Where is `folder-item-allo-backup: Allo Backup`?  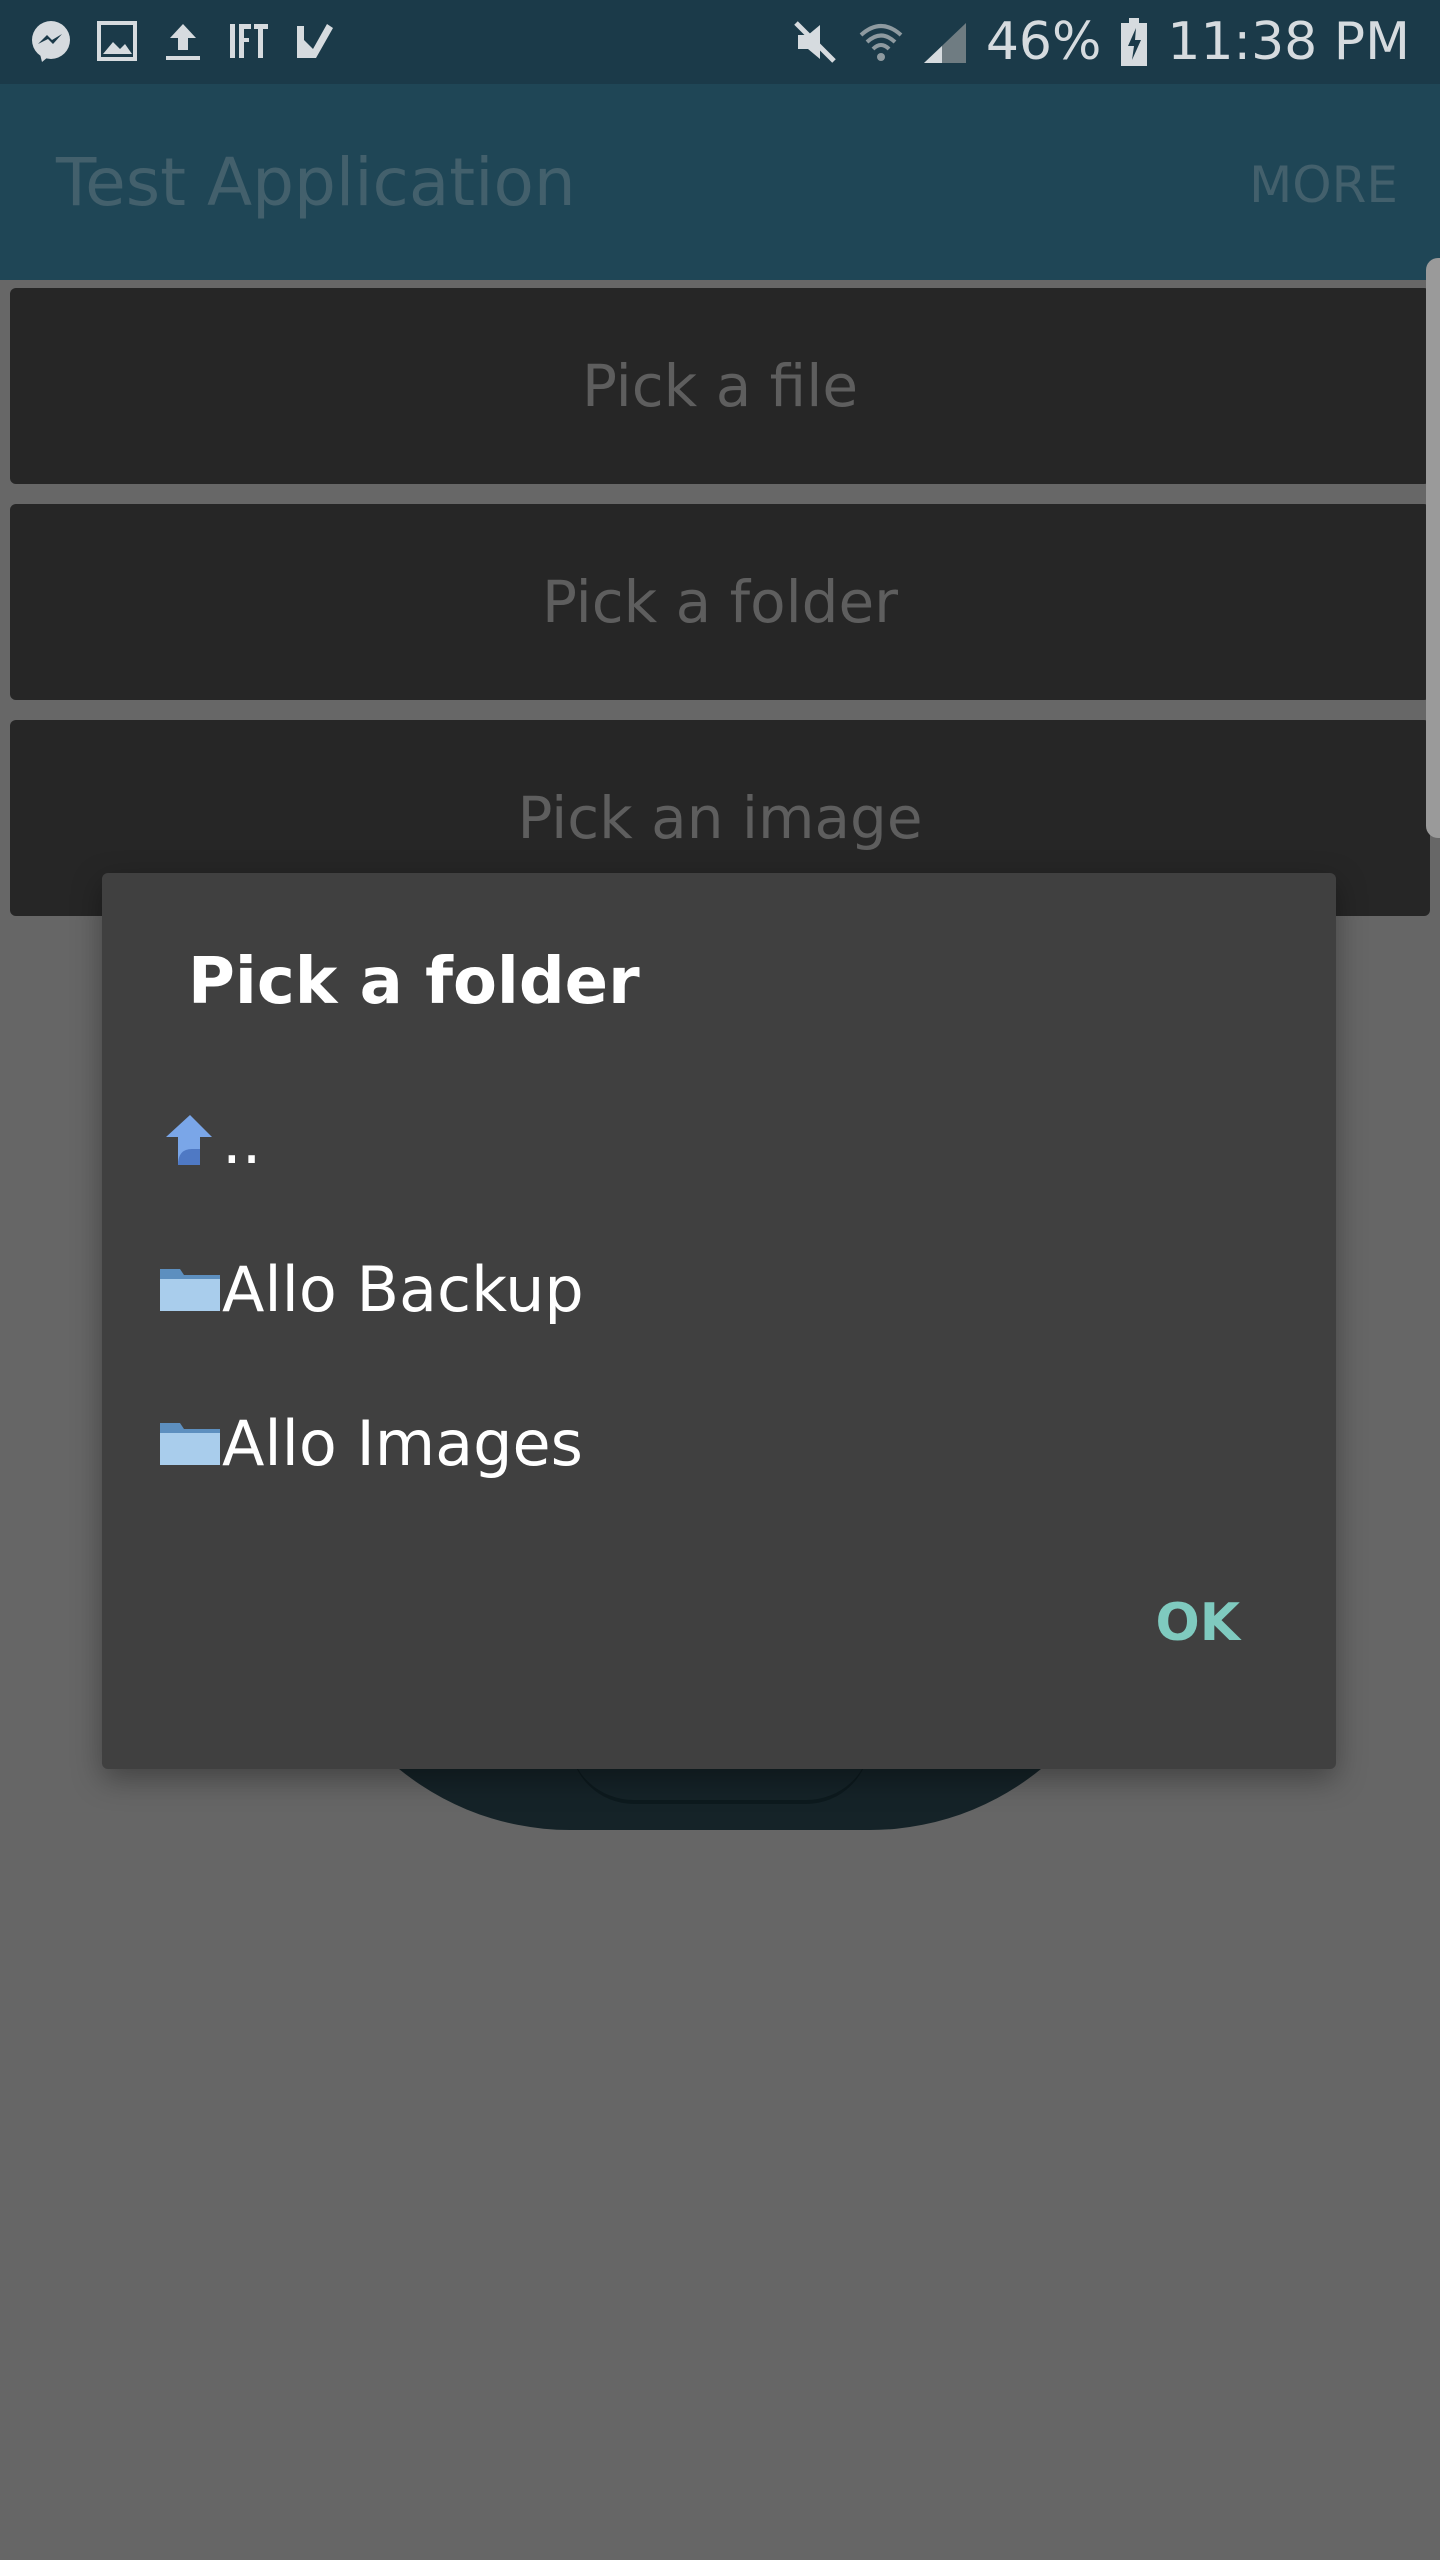 folder-item-allo-backup: Allo Backup is located at coordinates (371, 1289).